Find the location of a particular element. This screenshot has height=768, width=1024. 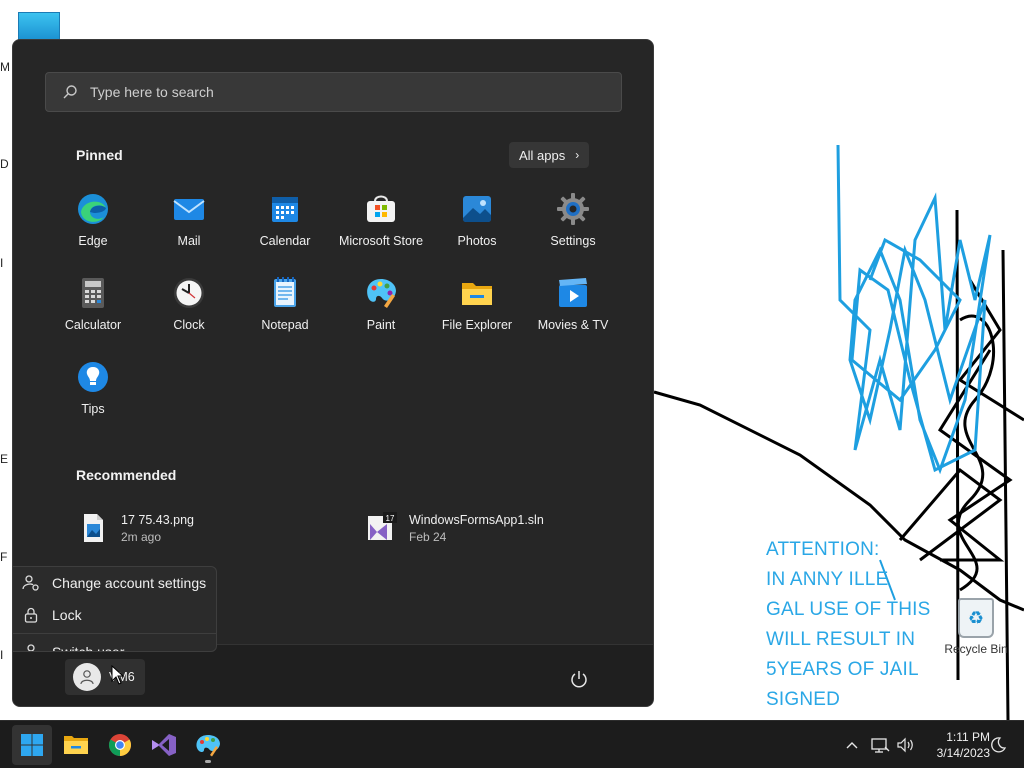

recycle-bin-label: Recycle Bin is located at coordinates (976, 649).